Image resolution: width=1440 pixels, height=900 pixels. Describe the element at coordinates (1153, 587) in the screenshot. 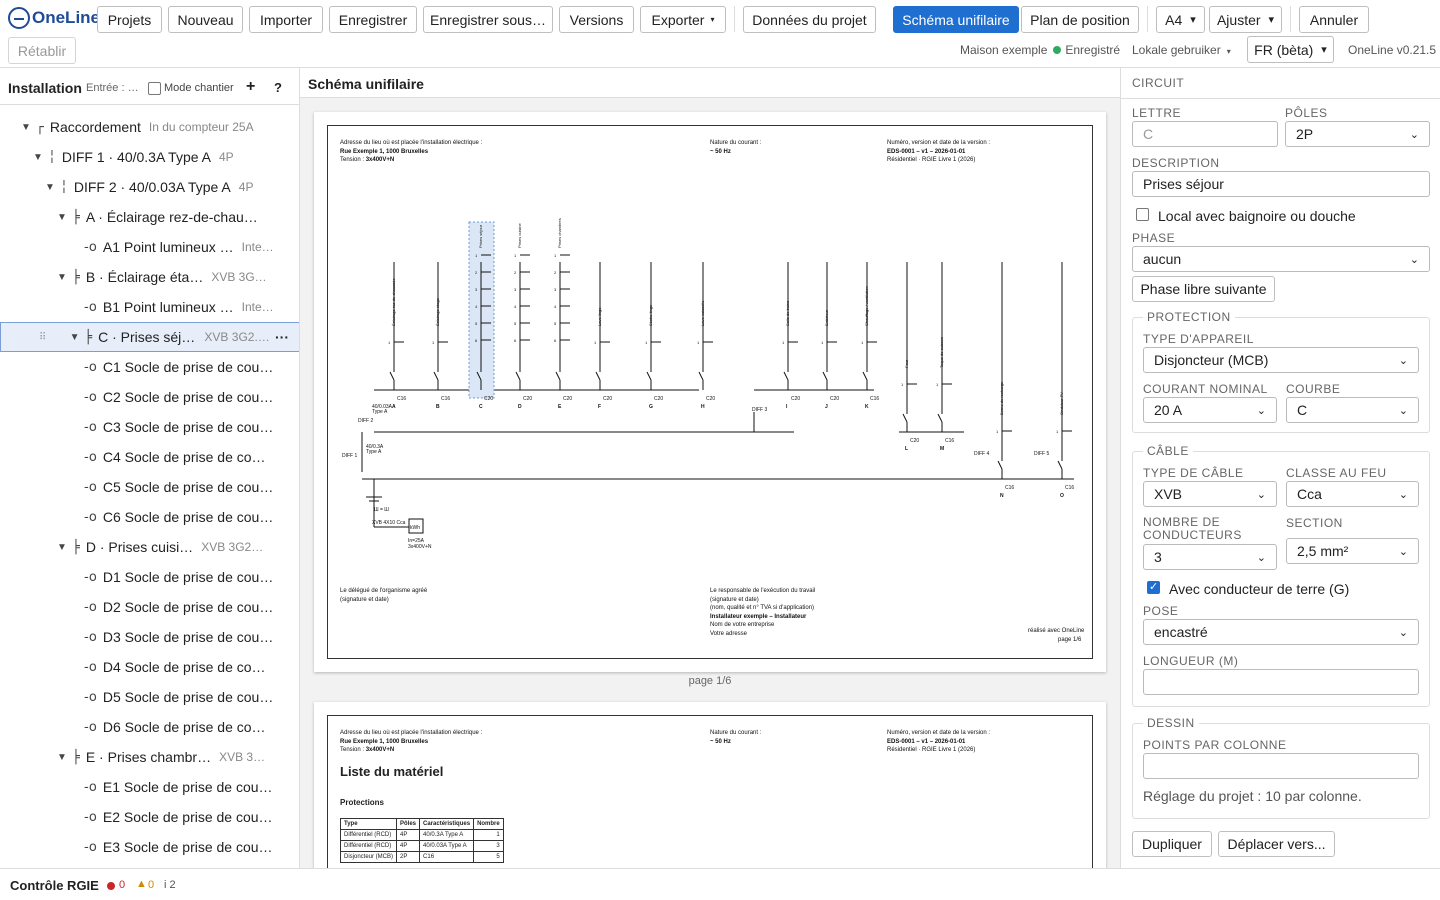

I see `earth-conductor-checkbox` at that location.